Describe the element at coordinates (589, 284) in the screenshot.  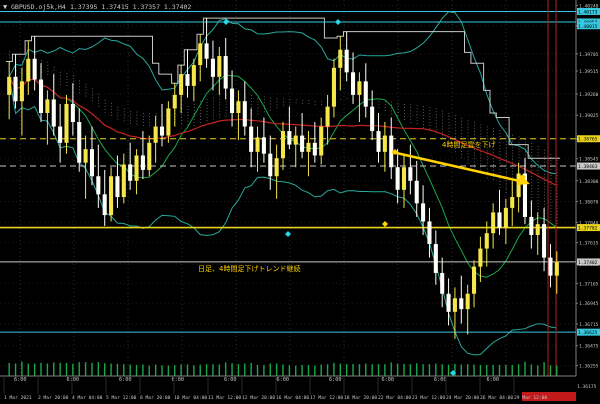
I see `price-tick-label: 1.37165` at that location.